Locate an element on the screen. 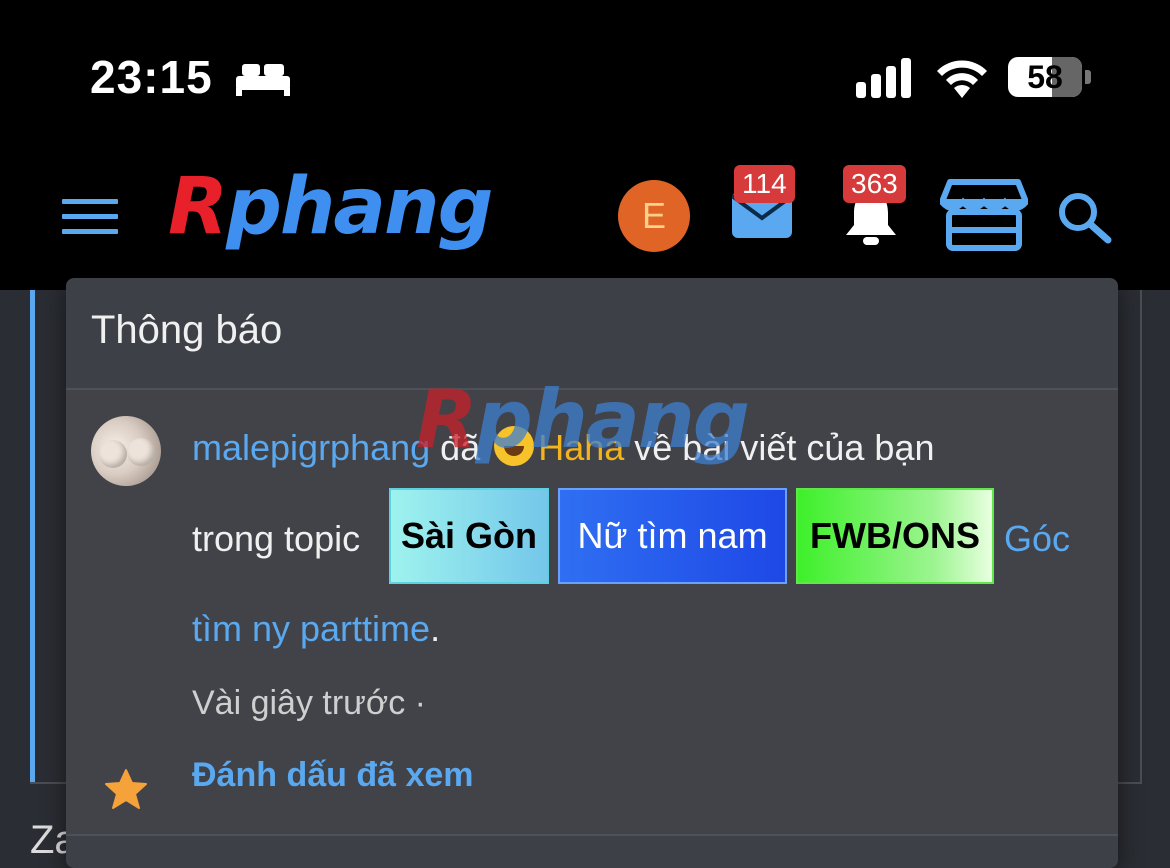 The image size is (1170, 868). in-topic-text: trong topic is located at coordinates (276, 538).